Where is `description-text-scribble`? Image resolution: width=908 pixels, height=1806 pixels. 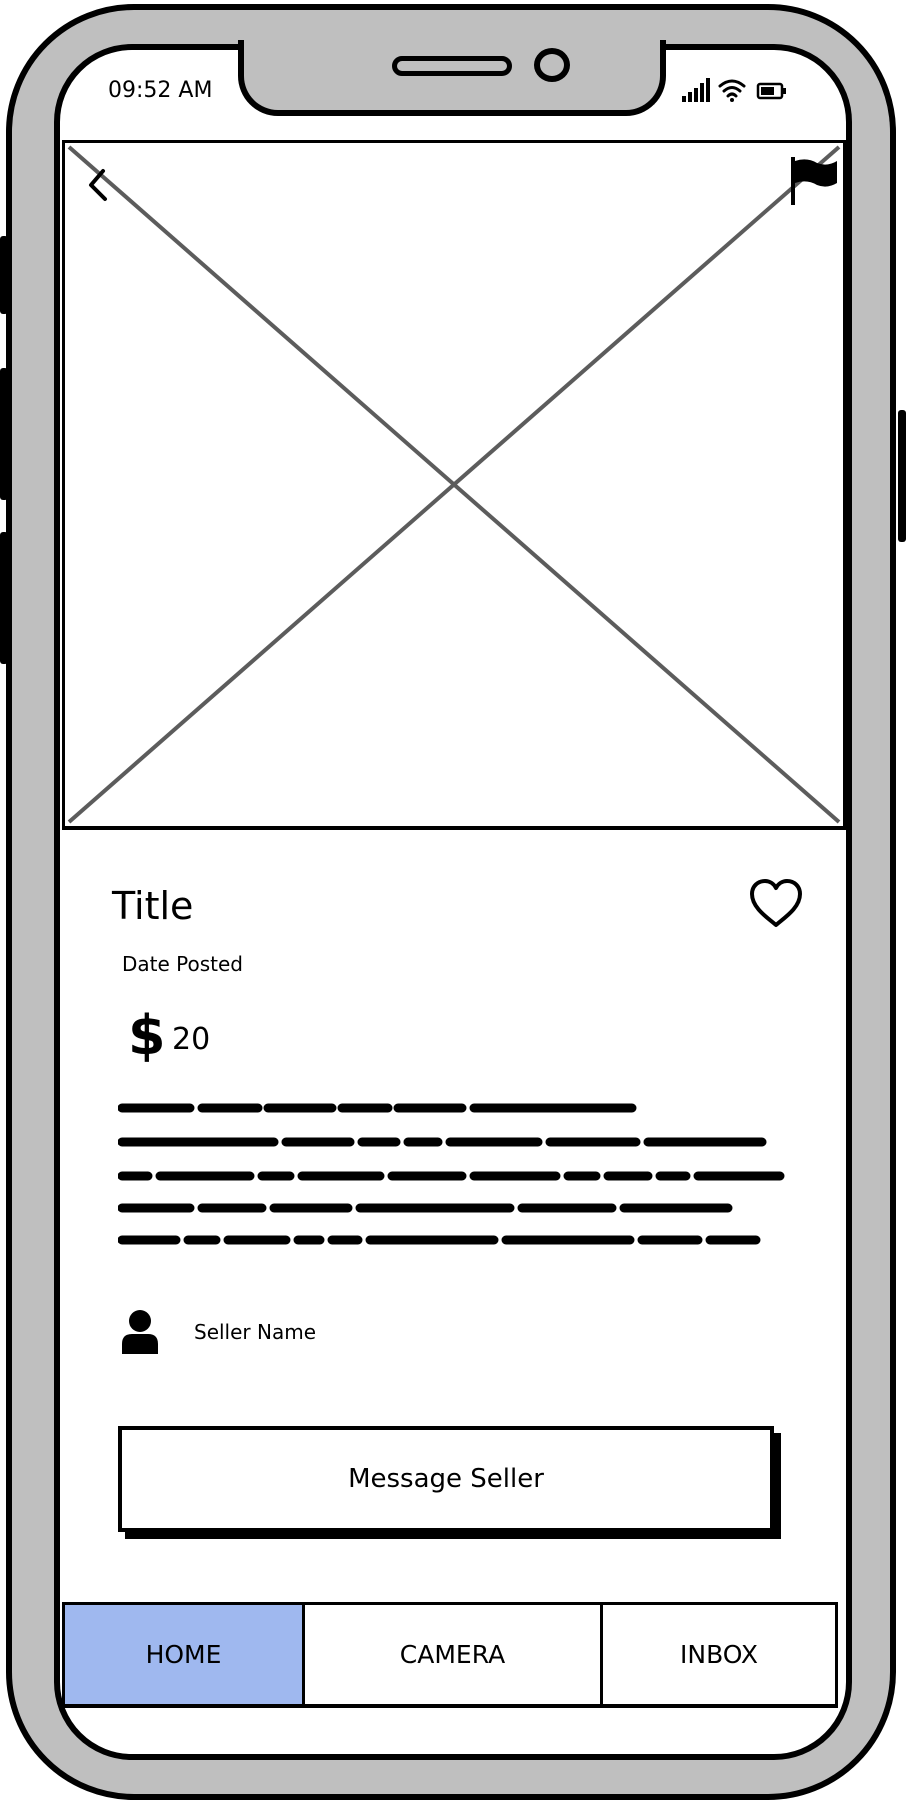
description-text-scribble is located at coordinates (451, 1174).